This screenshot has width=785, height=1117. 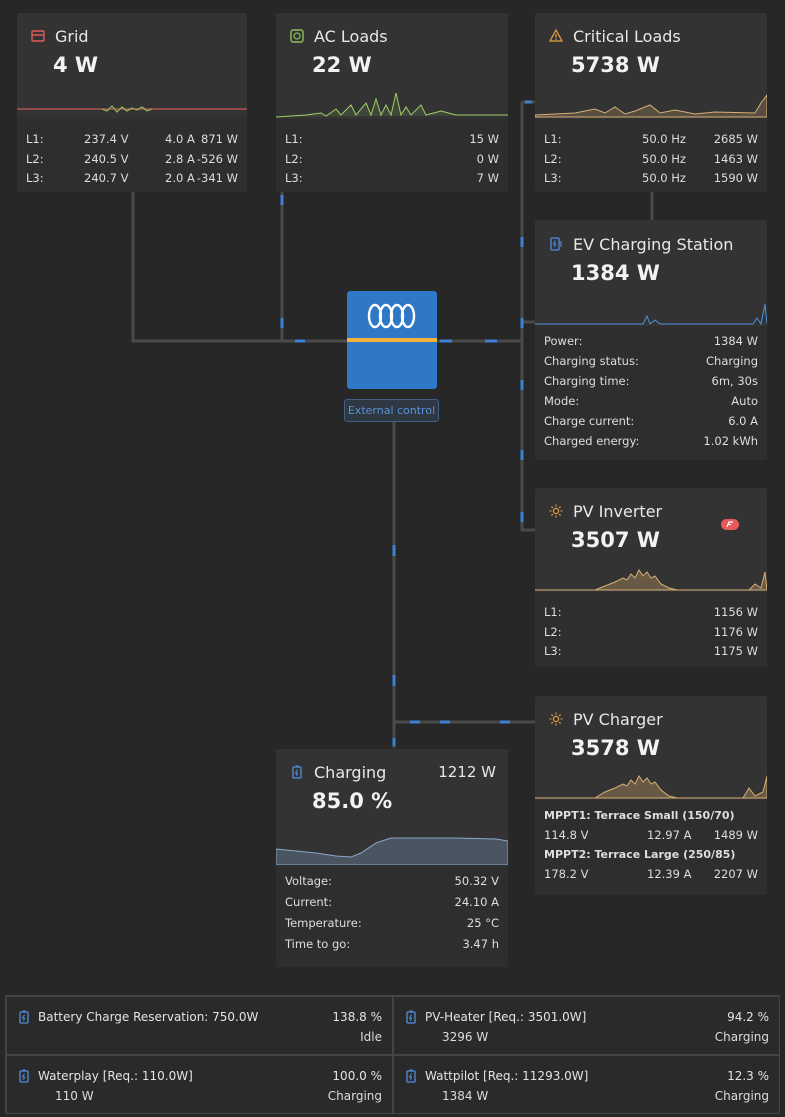 What do you see at coordinates (735, 835) in the screenshot?
I see `mppt1-power: 1489 W` at bounding box center [735, 835].